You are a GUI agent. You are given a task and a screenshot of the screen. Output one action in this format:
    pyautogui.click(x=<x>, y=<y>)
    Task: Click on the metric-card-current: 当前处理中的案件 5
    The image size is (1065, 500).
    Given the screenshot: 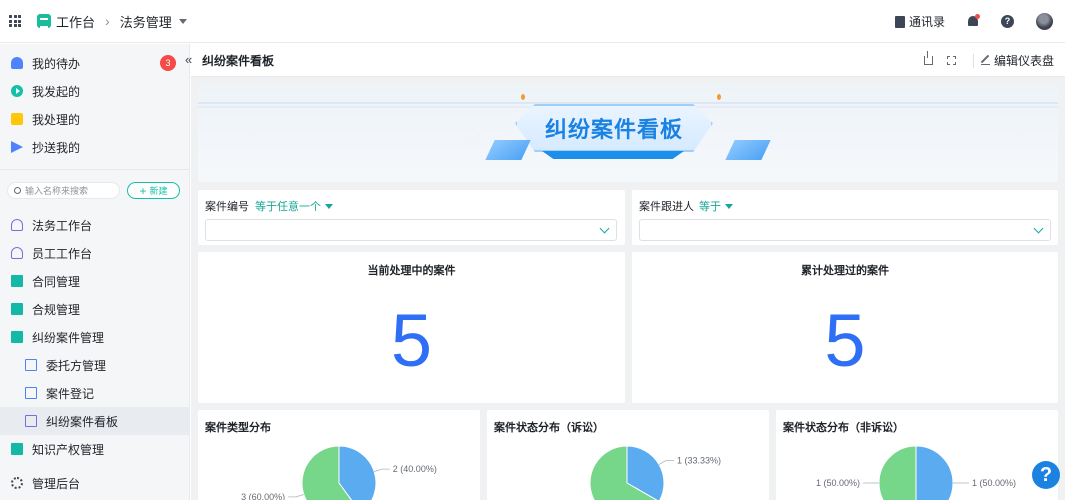 What is the action you would take?
    pyautogui.click(x=411, y=327)
    